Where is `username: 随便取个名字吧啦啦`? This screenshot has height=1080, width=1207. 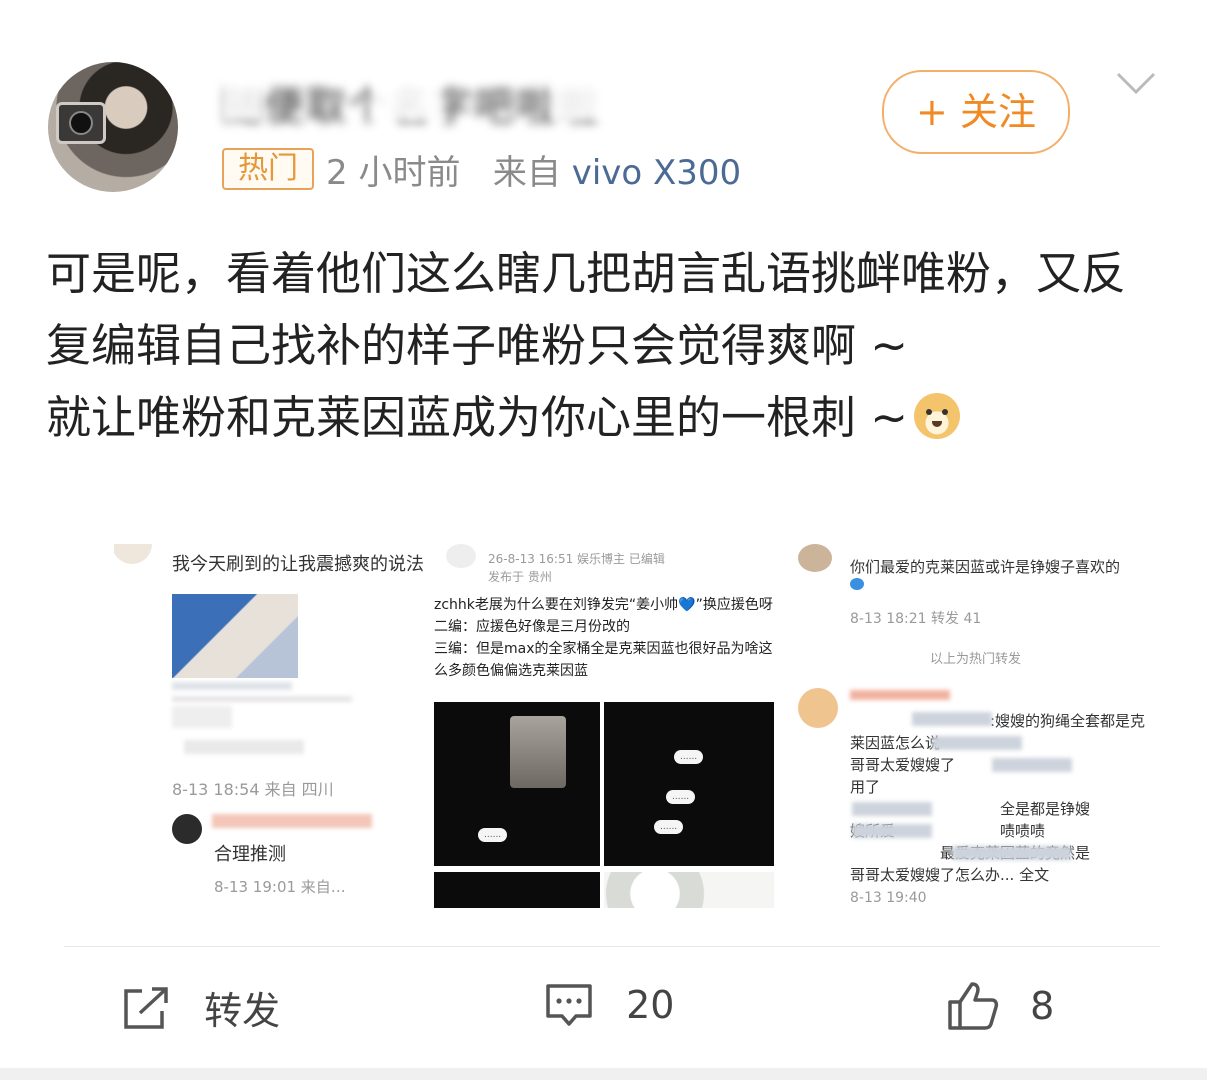 username: 随便取个名字吧啦啦 is located at coordinates (447, 100).